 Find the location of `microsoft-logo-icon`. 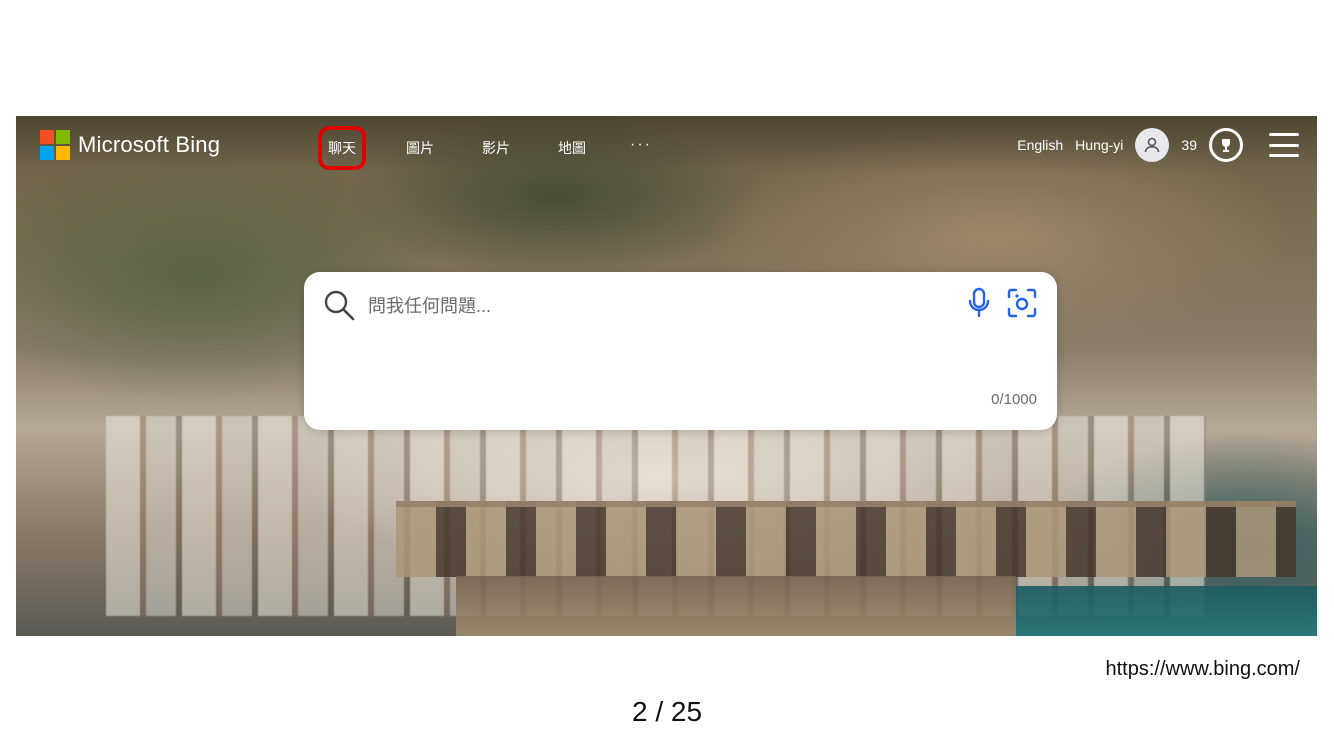

microsoft-logo-icon is located at coordinates (55, 145).